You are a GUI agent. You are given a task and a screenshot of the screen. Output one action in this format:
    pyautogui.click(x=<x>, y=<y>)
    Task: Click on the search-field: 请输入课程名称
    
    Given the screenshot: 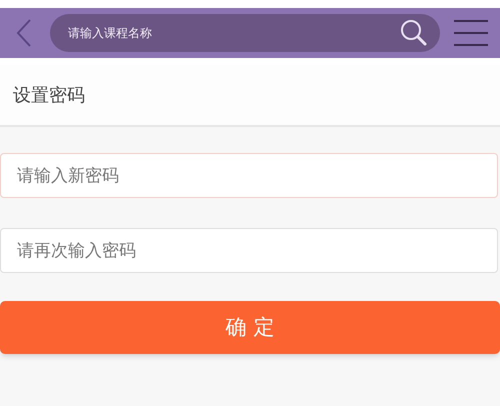 What is the action you would take?
    pyautogui.click(x=245, y=33)
    